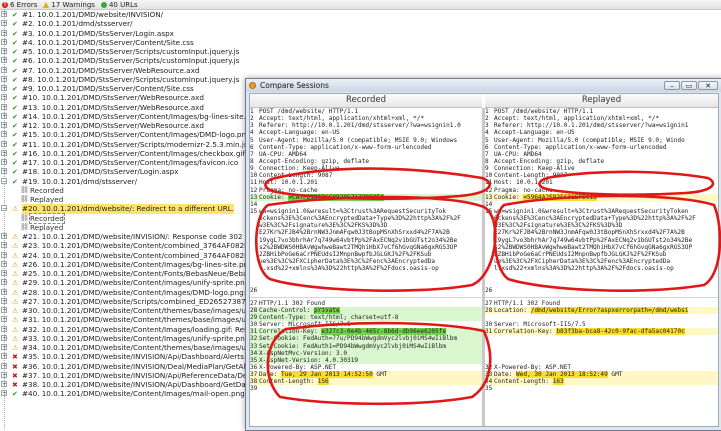 The width and height of the screenshot is (721, 431). Describe the element at coordinates (252, 147) in the screenshot. I see `line-number: 6` at that location.